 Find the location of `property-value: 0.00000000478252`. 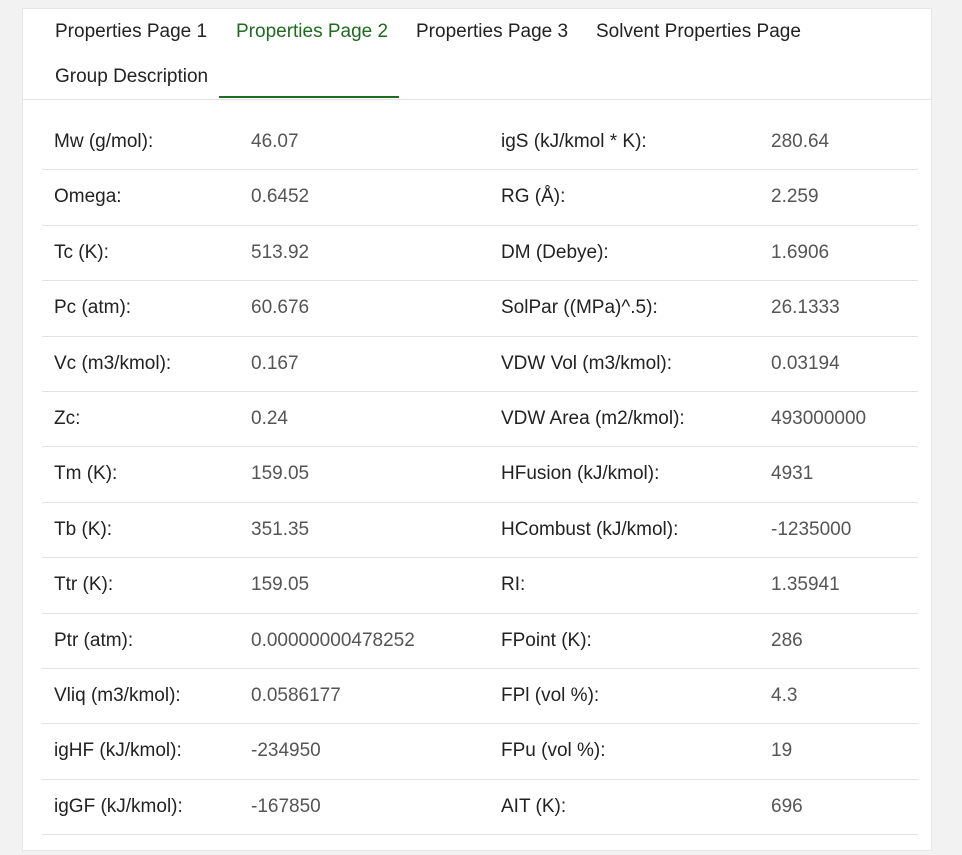

property-value: 0.00000000478252 is located at coordinates (333, 640).